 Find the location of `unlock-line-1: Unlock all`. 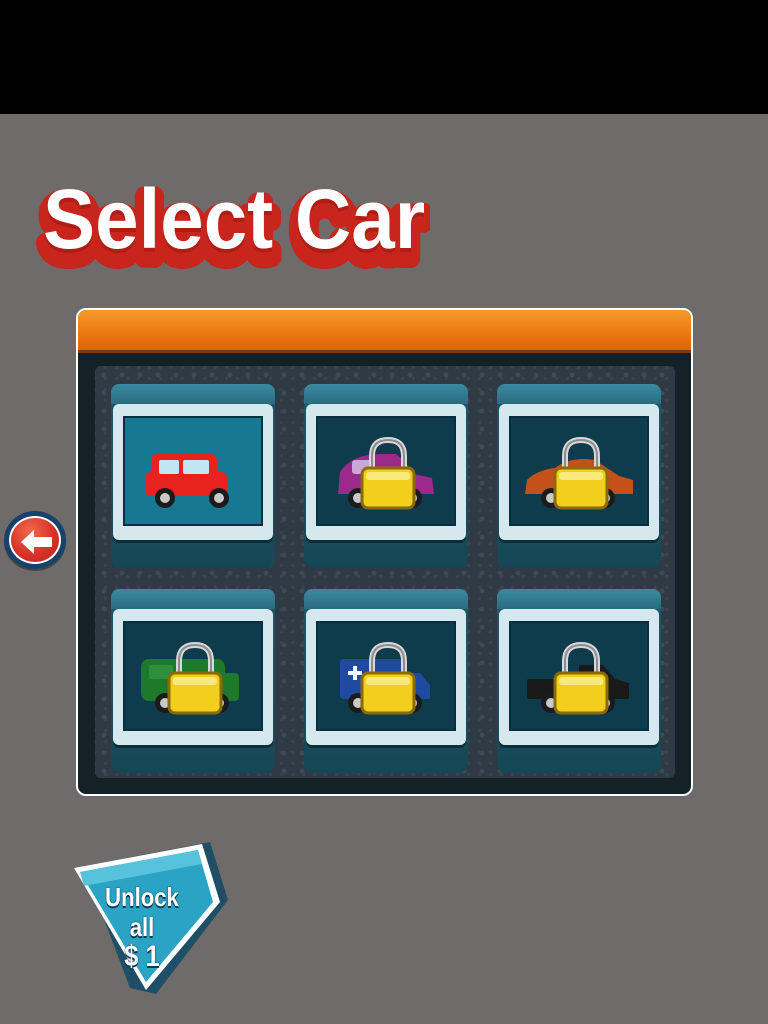

unlock-line-1: Unlock all is located at coordinates (142, 912).